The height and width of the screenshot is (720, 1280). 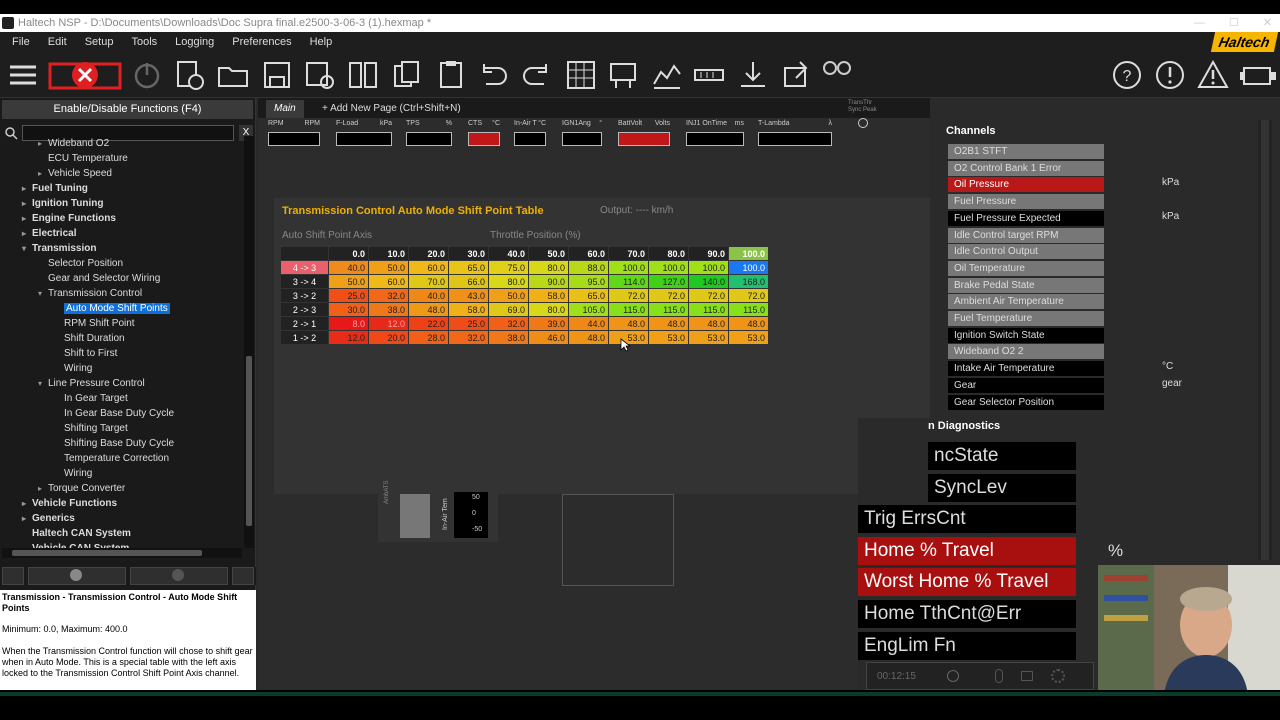 I want to click on table-cell: 53.0, so click(x=708, y=337).